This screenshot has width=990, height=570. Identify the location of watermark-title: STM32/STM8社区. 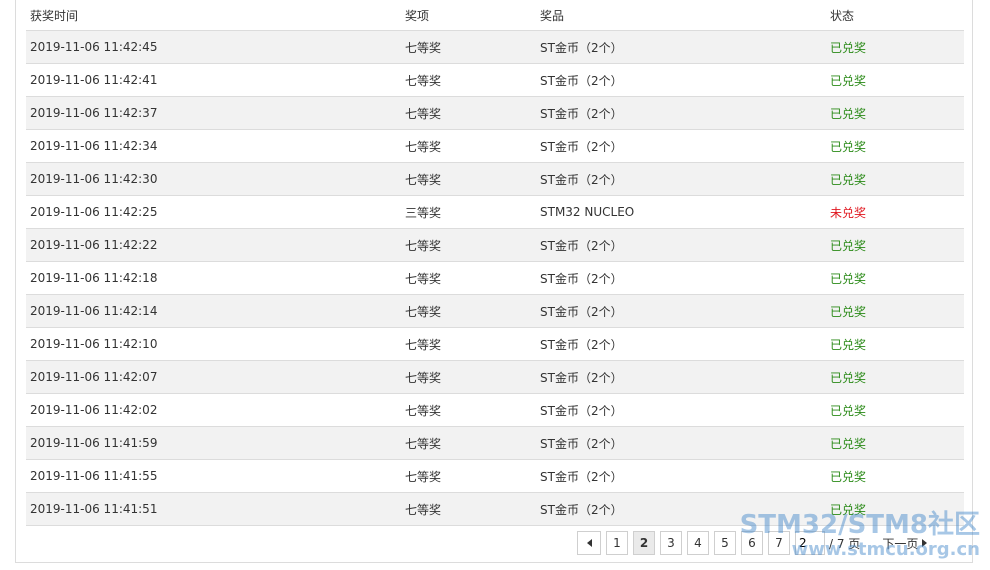
(859, 525).